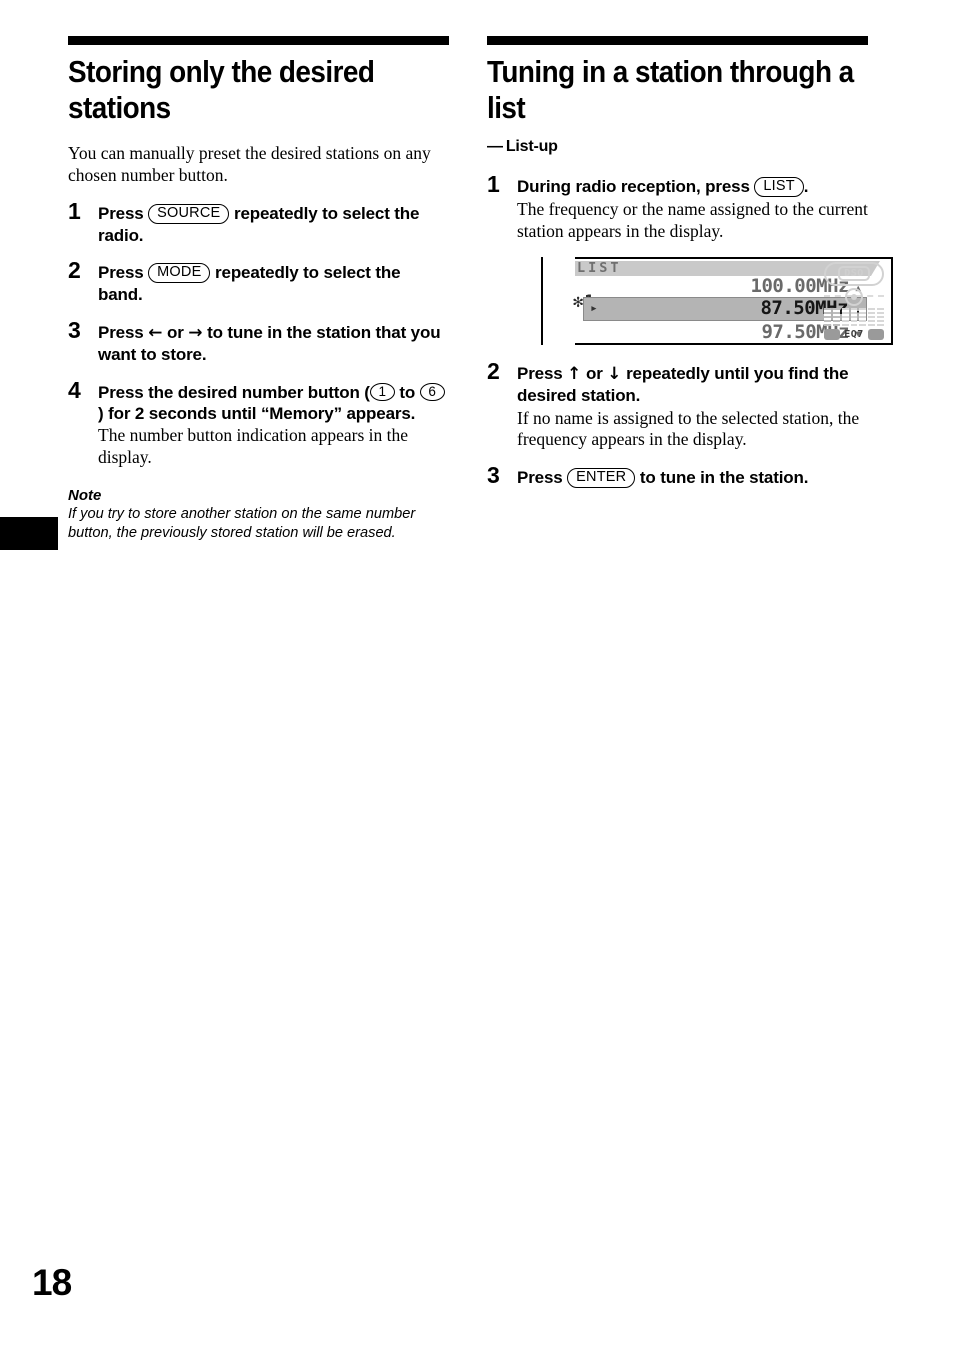  I want to click on subtitle-text: List-up, so click(531, 146).